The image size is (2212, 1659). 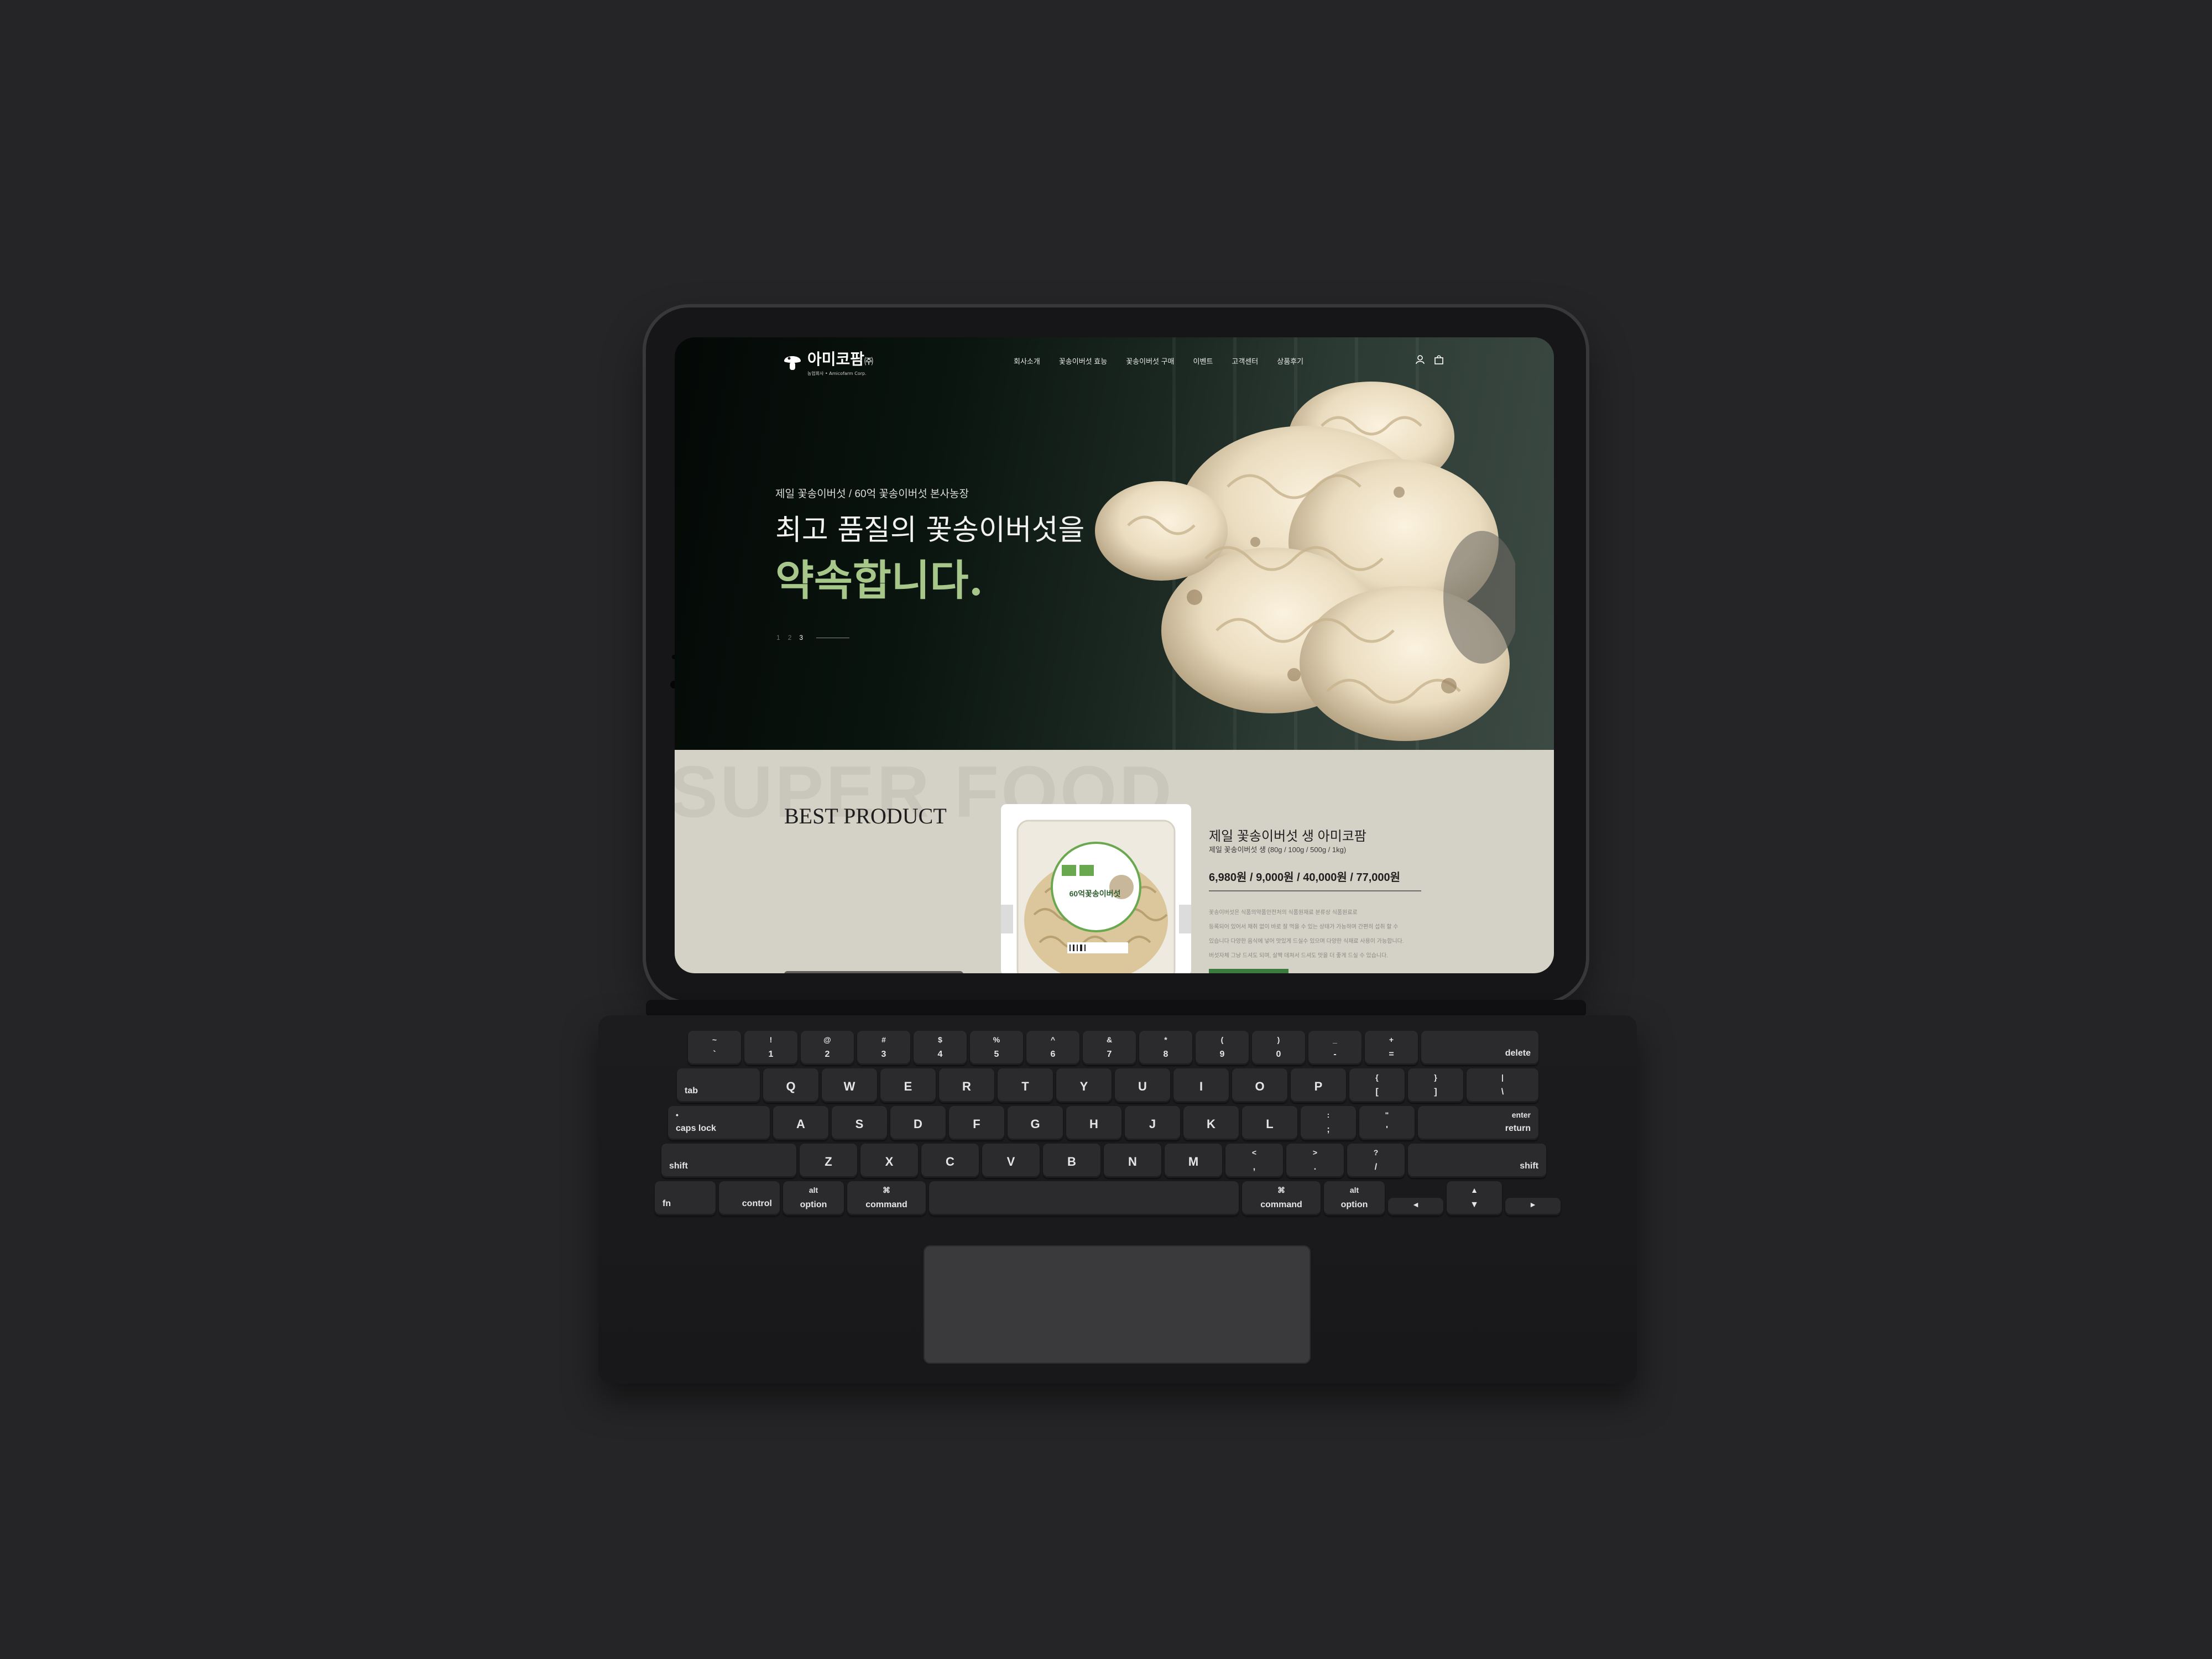 What do you see at coordinates (1142, 1086) in the screenshot?
I see `key-u: U` at bounding box center [1142, 1086].